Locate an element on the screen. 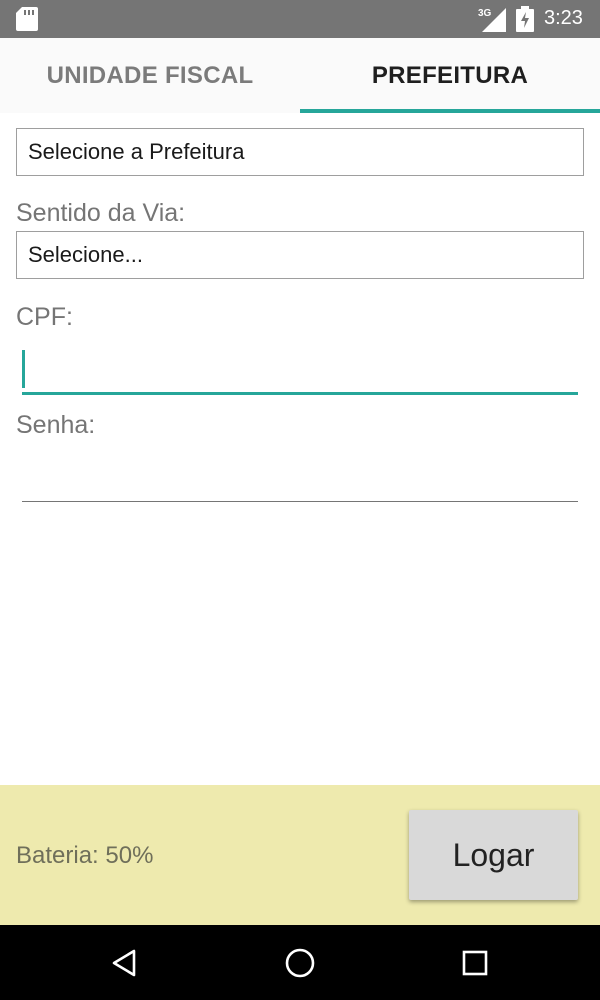 Image resolution: width=600 pixels, height=1000 pixels. cpf-label: CPF: is located at coordinates (44, 317).